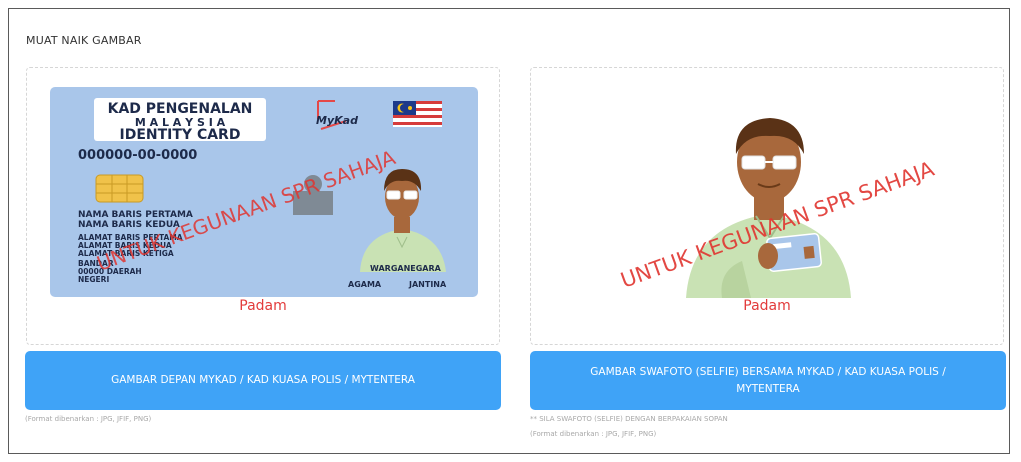  Describe the element at coordinates (263, 306) in the screenshot. I see `delete-mykad-image-link: Padam` at that location.